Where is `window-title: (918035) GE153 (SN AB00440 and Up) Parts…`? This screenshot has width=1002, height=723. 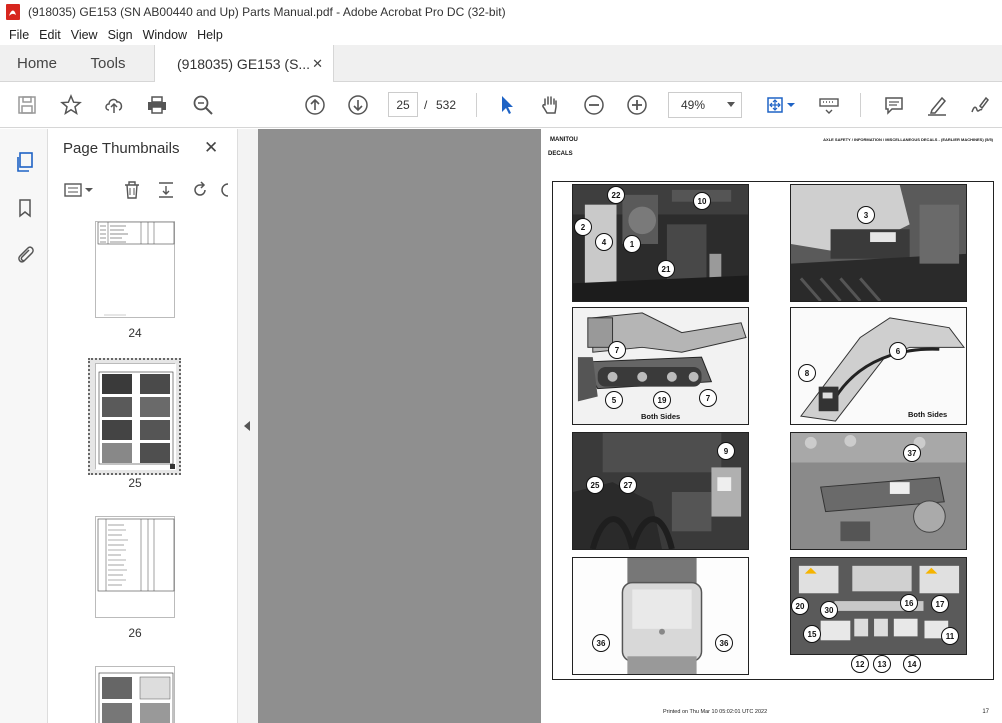 window-title: (918035) GE153 (SN AB00440 and Up) Parts… is located at coordinates (267, 12).